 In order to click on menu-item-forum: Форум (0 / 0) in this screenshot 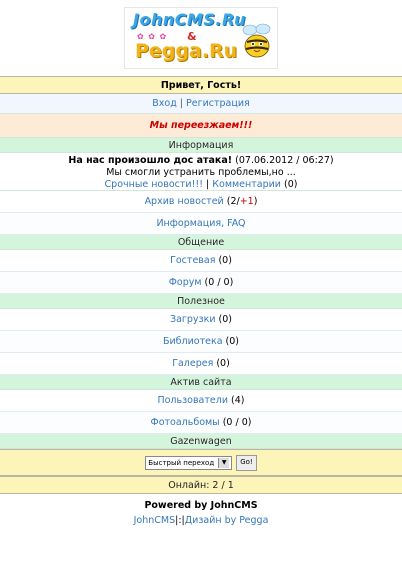, I will do `click(201, 283)`.